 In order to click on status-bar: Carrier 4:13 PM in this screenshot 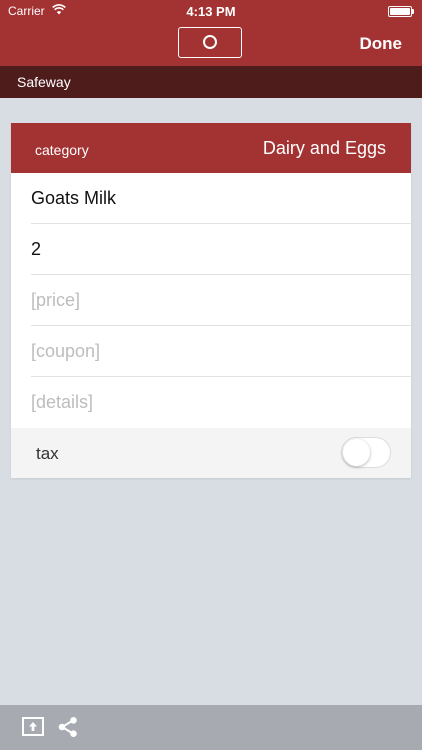, I will do `click(211, 11)`.